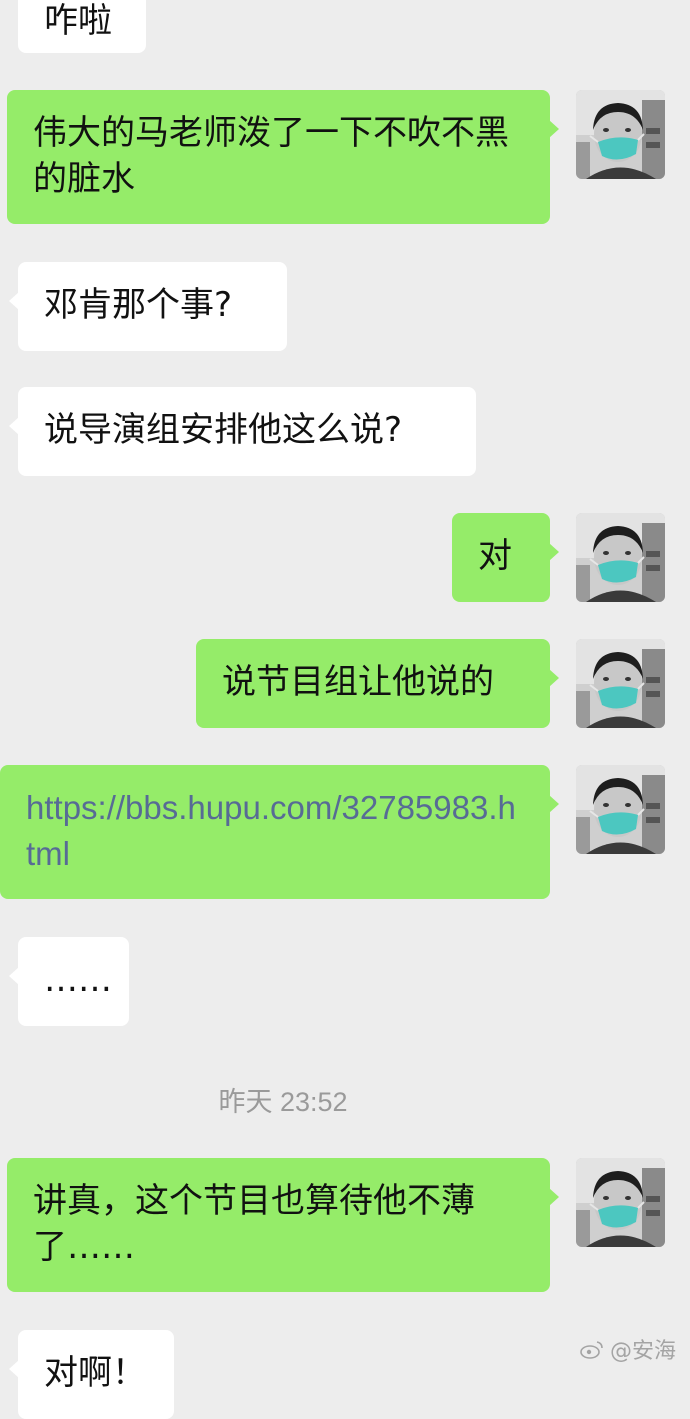  Describe the element at coordinates (591, 1350) in the screenshot. I see `weibo-logo-icon` at that location.